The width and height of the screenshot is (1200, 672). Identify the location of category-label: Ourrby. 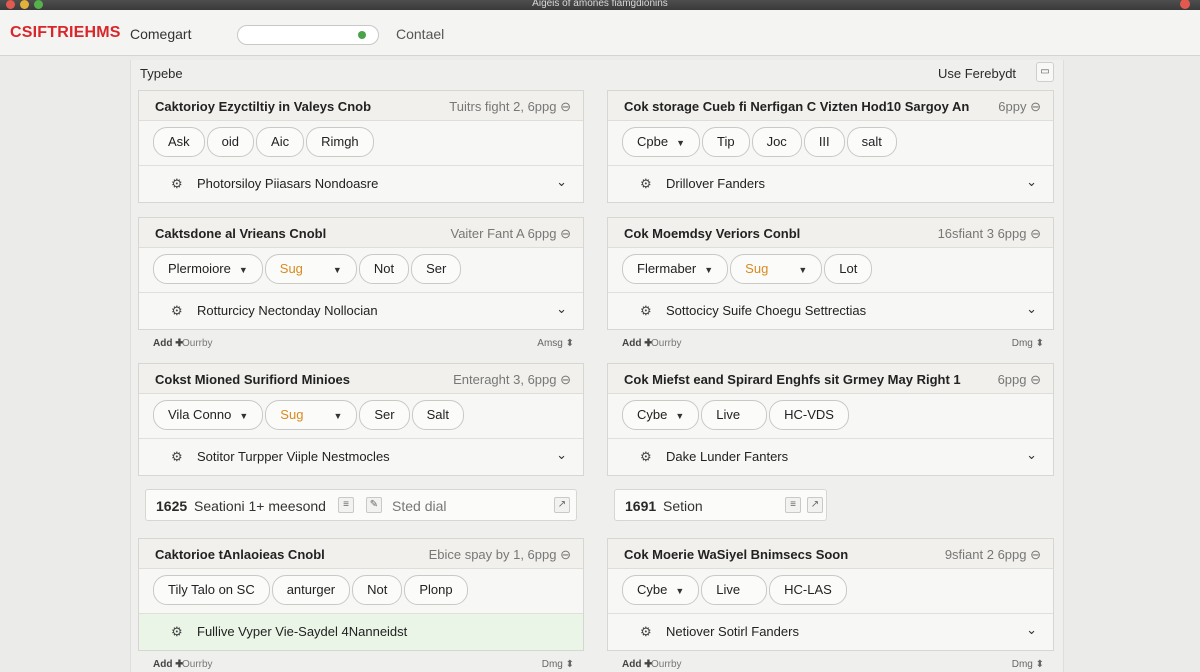
(197, 343).